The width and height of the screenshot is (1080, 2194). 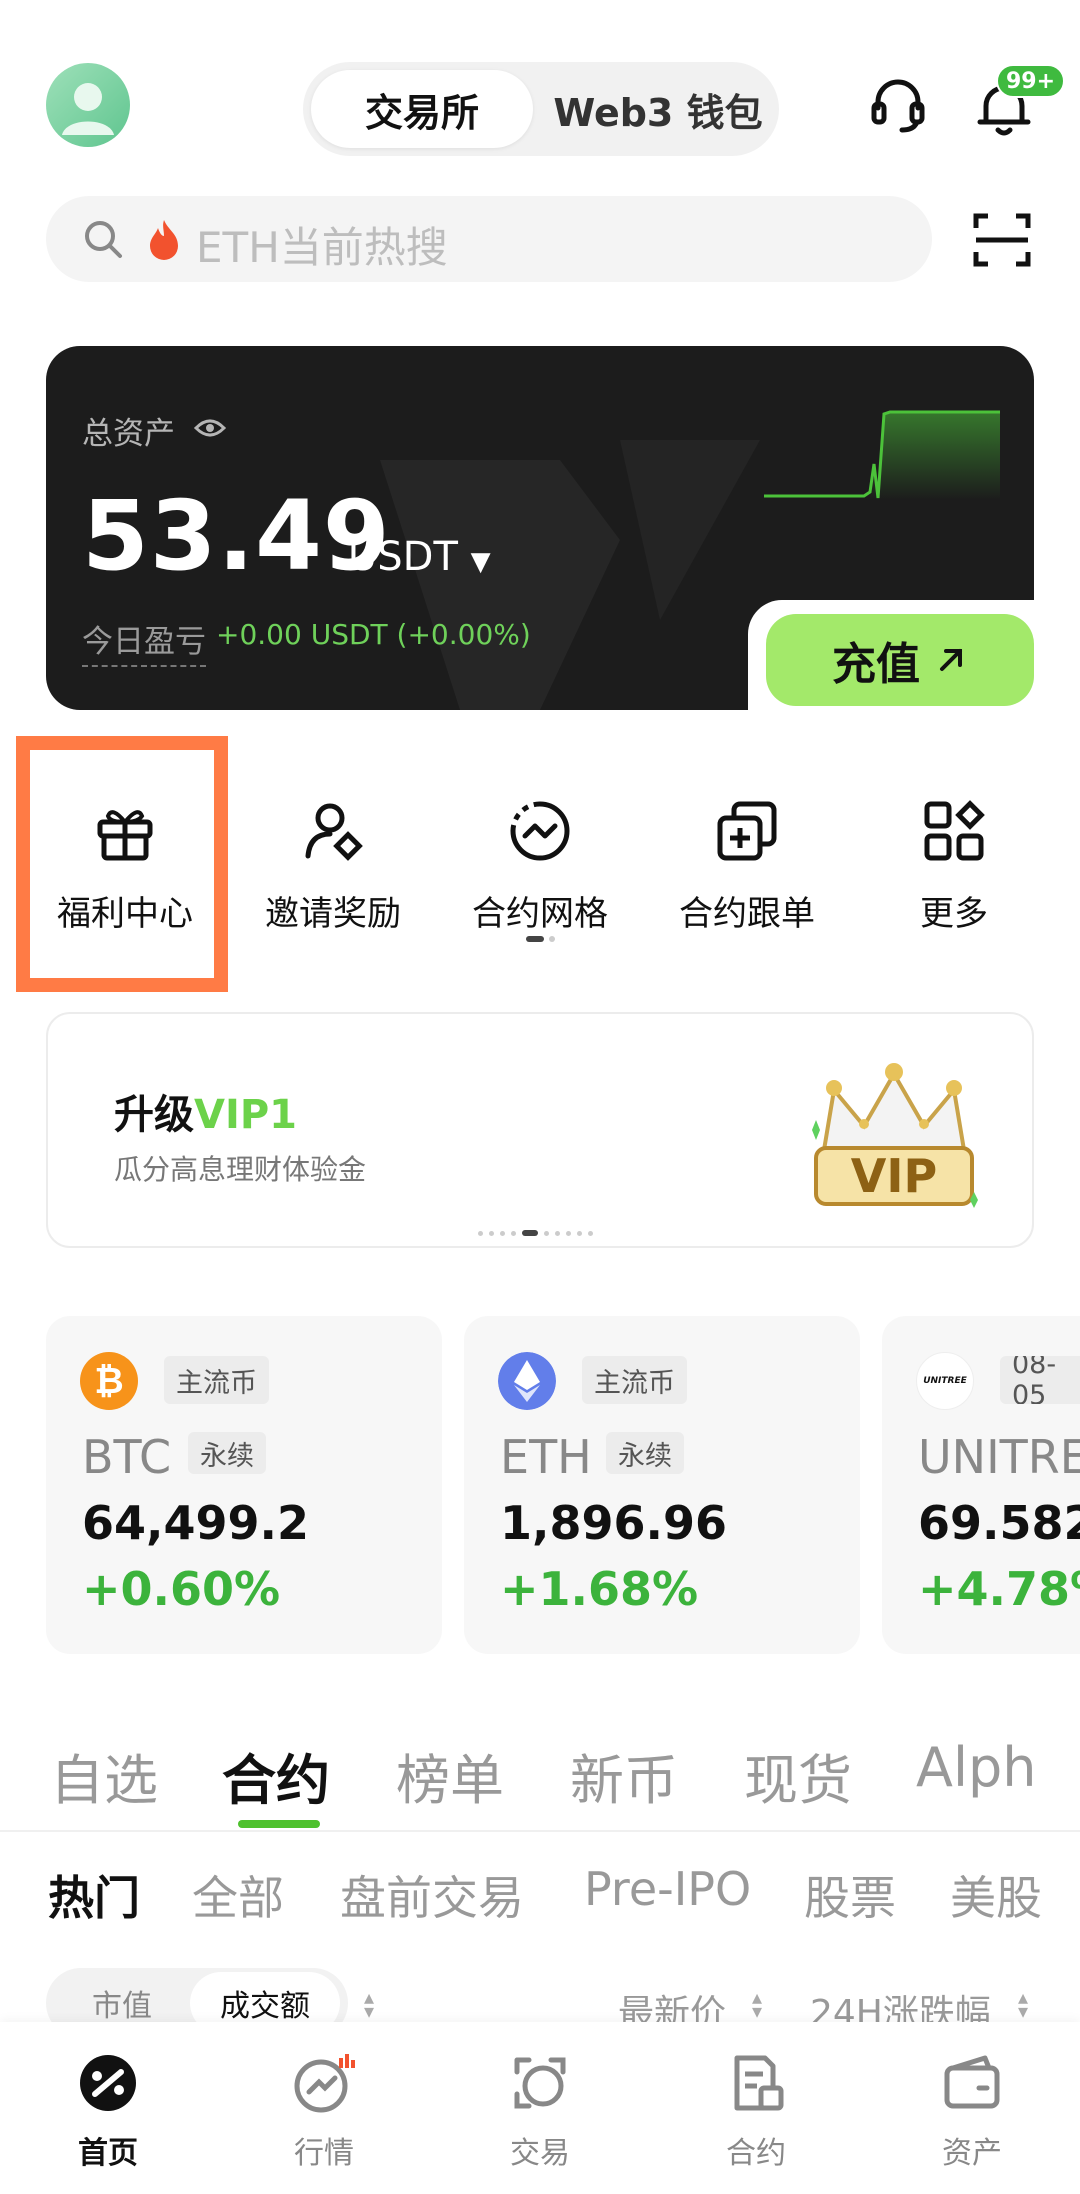 I want to click on avatar, so click(x=88, y=105).